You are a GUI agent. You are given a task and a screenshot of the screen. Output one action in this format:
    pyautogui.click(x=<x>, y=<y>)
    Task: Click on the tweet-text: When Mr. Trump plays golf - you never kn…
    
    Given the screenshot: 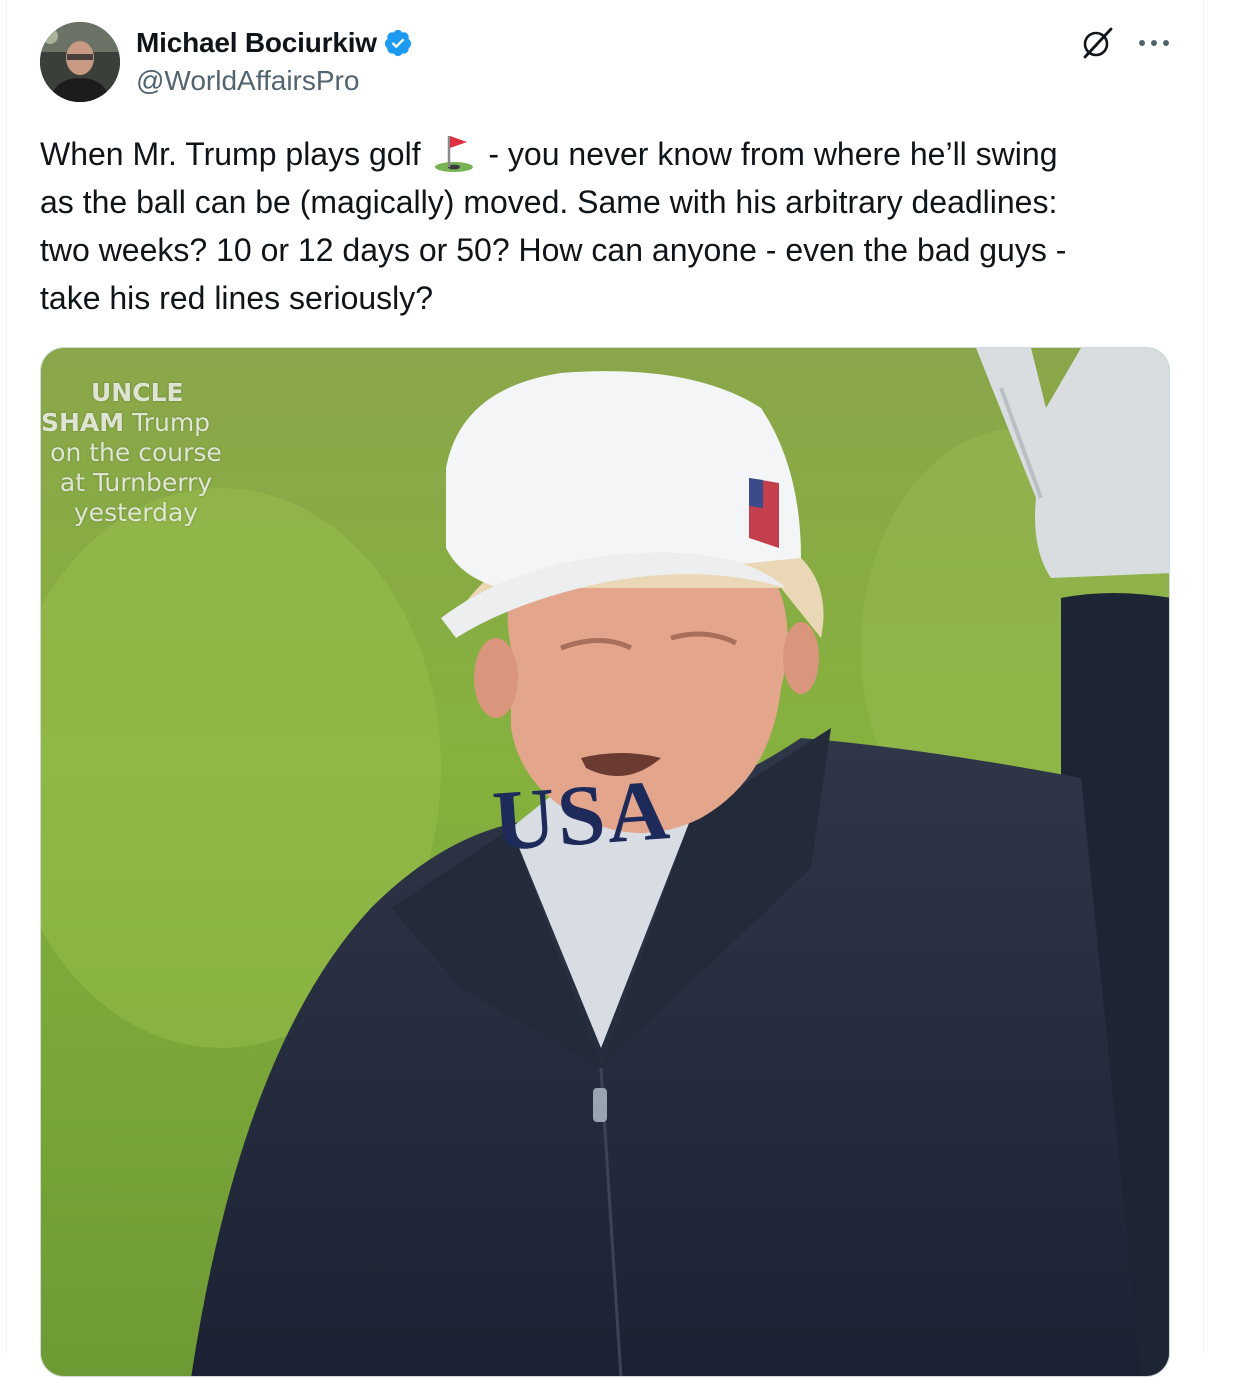 What is the action you would take?
    pyautogui.click(x=610, y=226)
    